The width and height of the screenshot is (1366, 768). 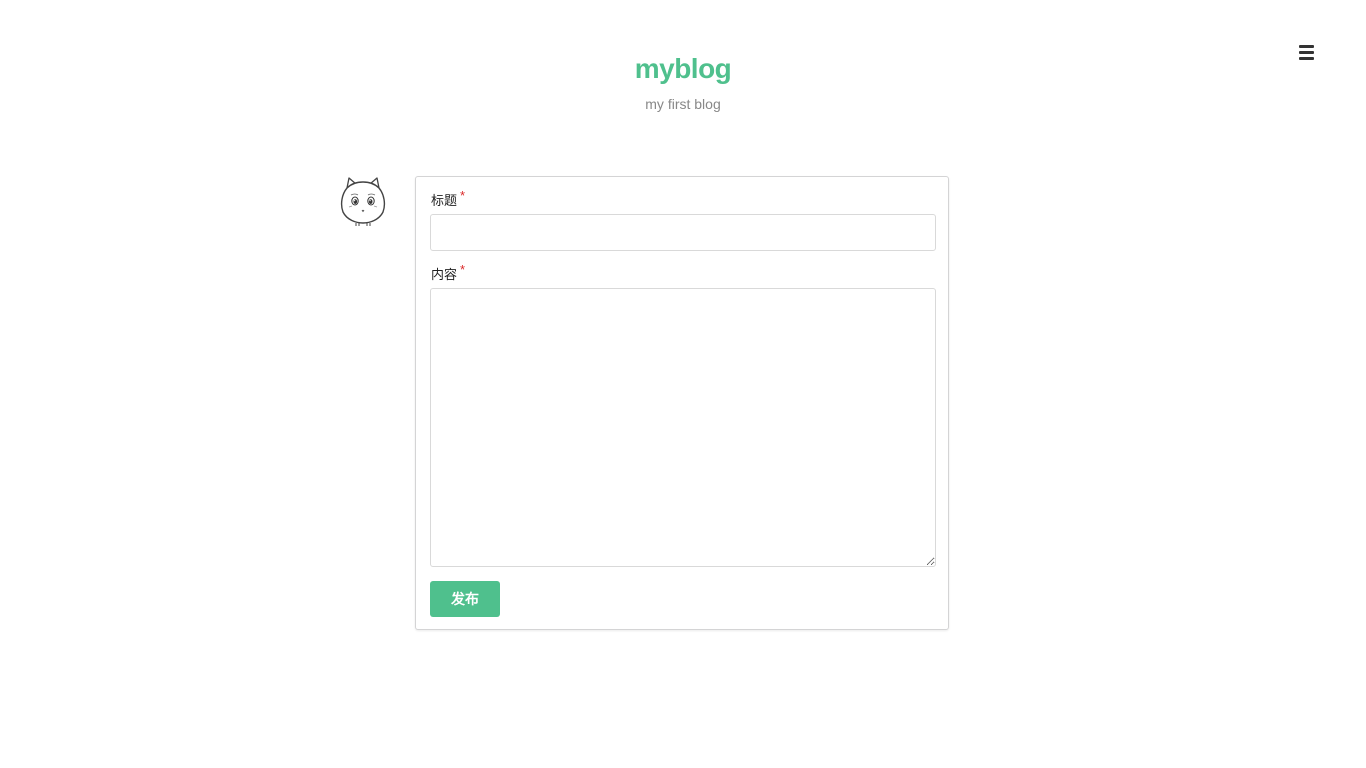 I want to click on content-label: 内容 *, so click(x=448, y=272).